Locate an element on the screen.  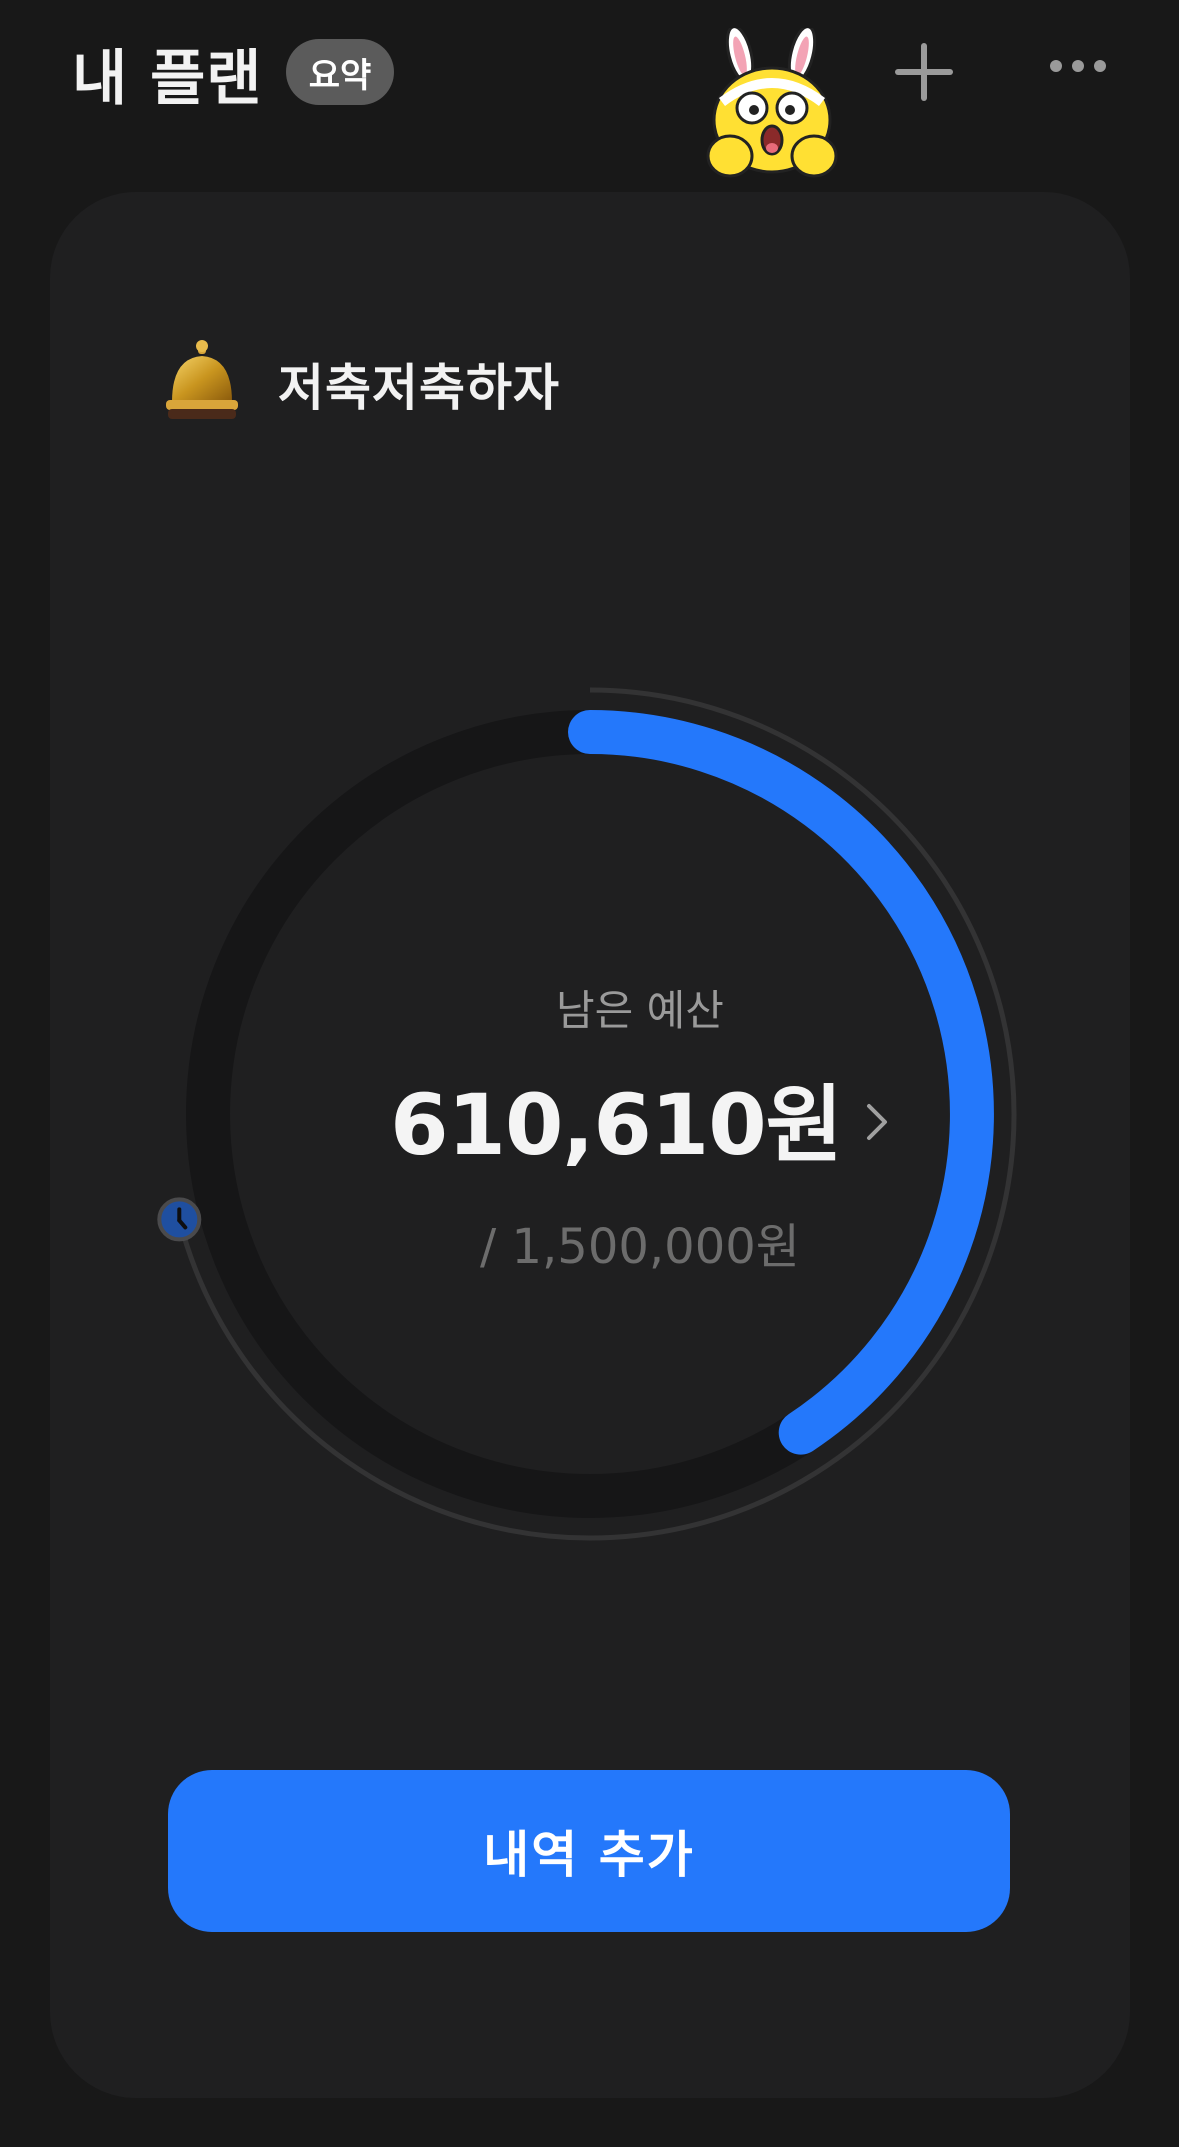
chevron-right-icon is located at coordinates (876, 1121).